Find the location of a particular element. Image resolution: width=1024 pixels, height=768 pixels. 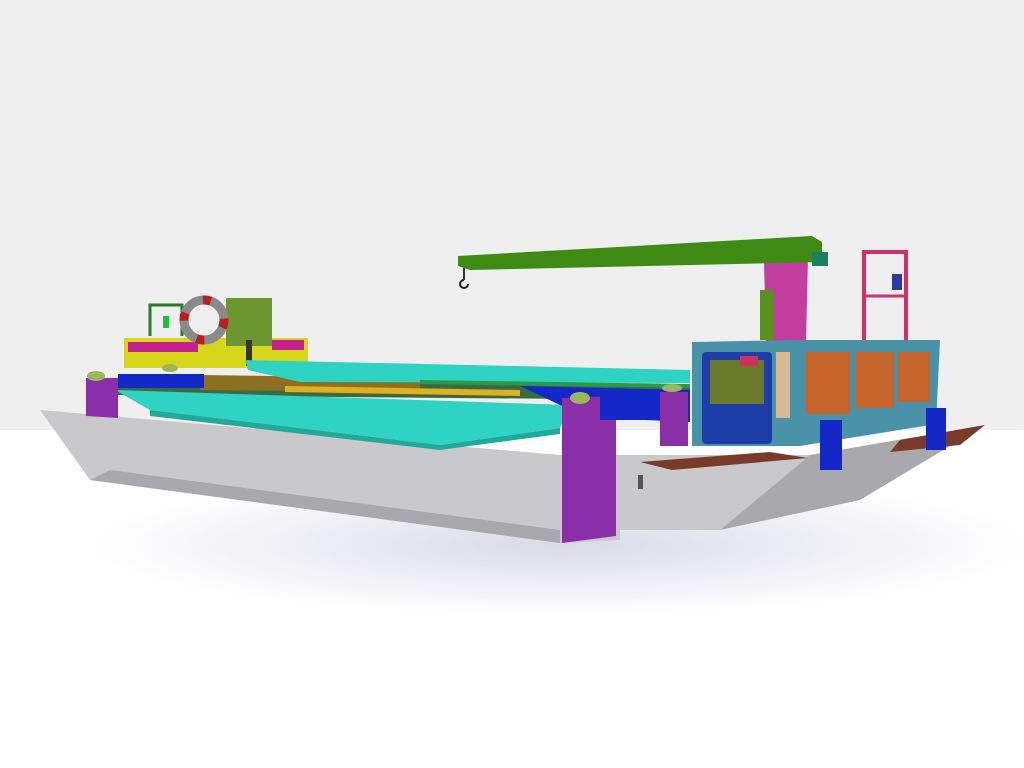

cabin-roof-light is located at coordinates (897, 282).